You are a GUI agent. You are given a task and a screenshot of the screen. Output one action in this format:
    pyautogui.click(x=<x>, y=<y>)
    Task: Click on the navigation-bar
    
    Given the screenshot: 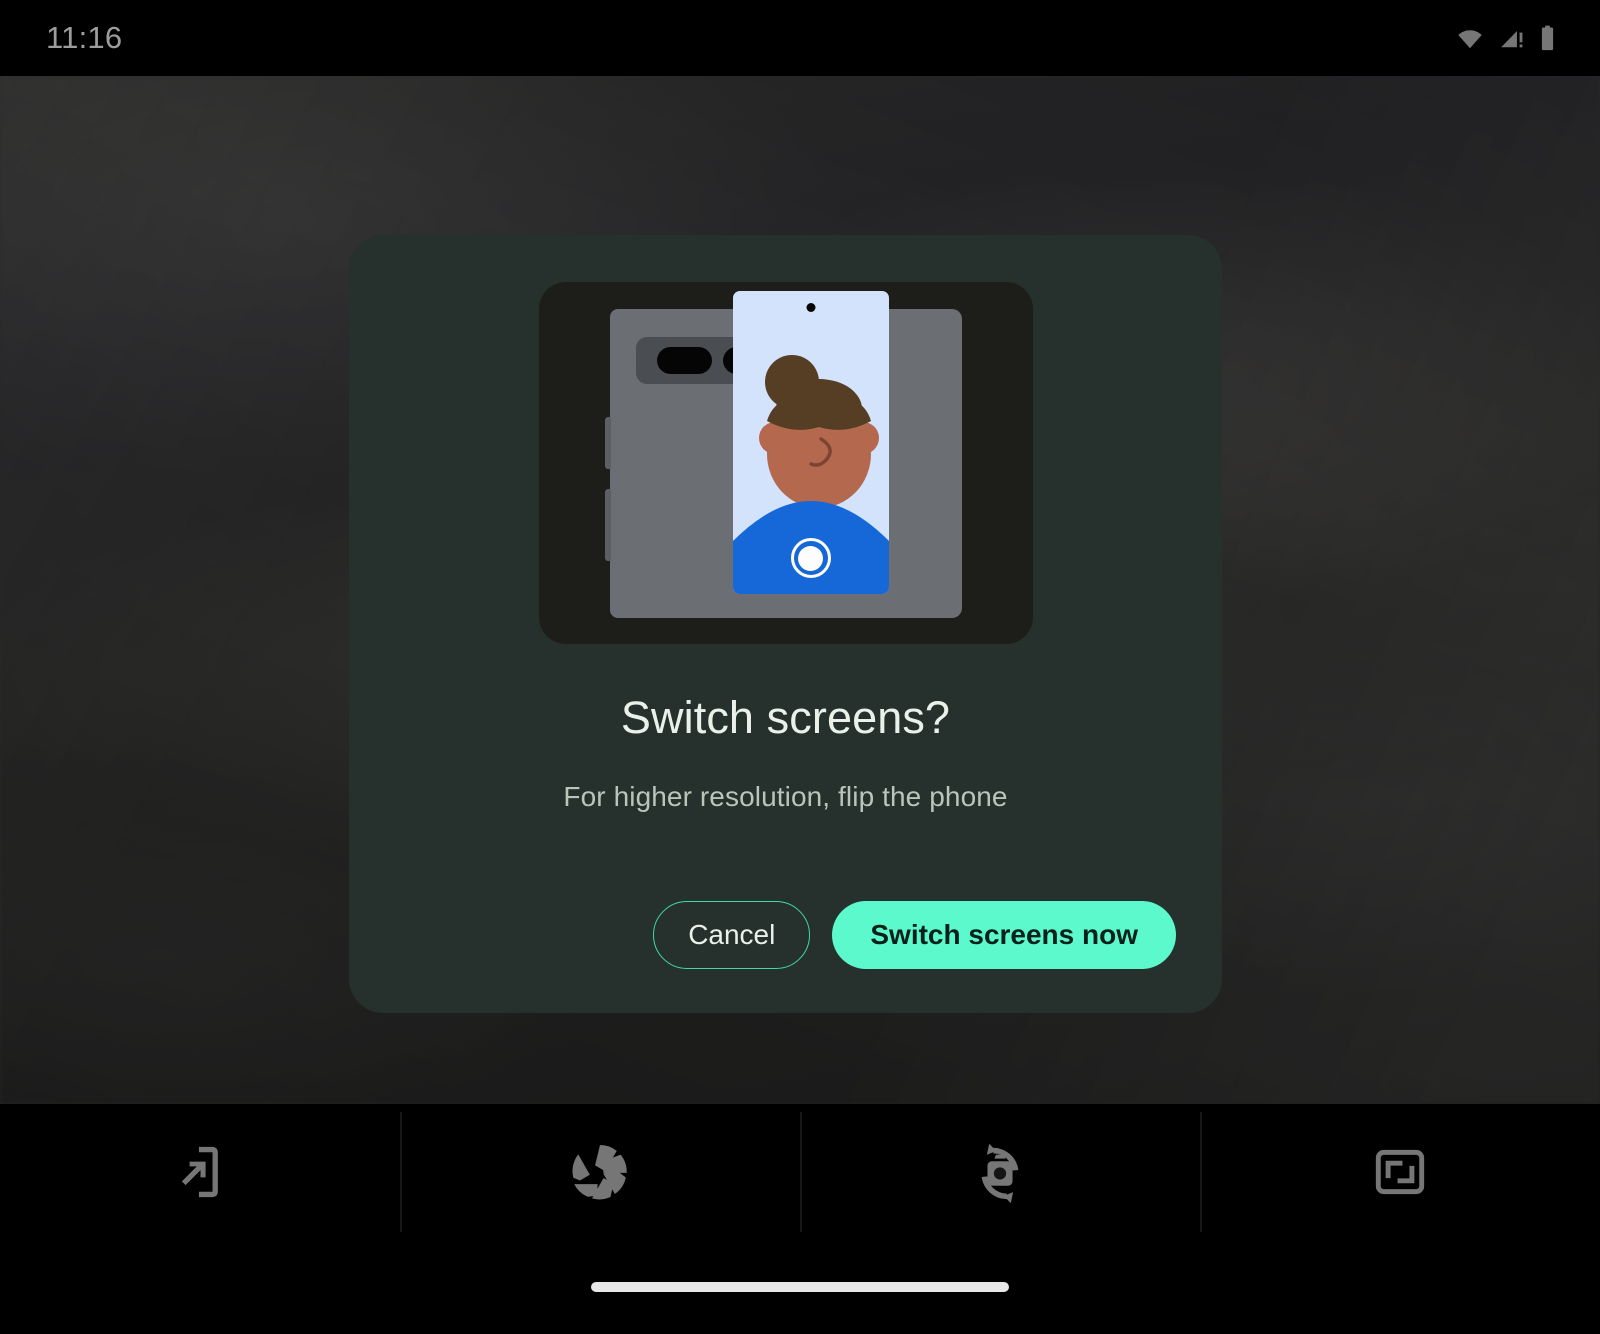 What is the action you would take?
    pyautogui.click(x=800, y=1287)
    